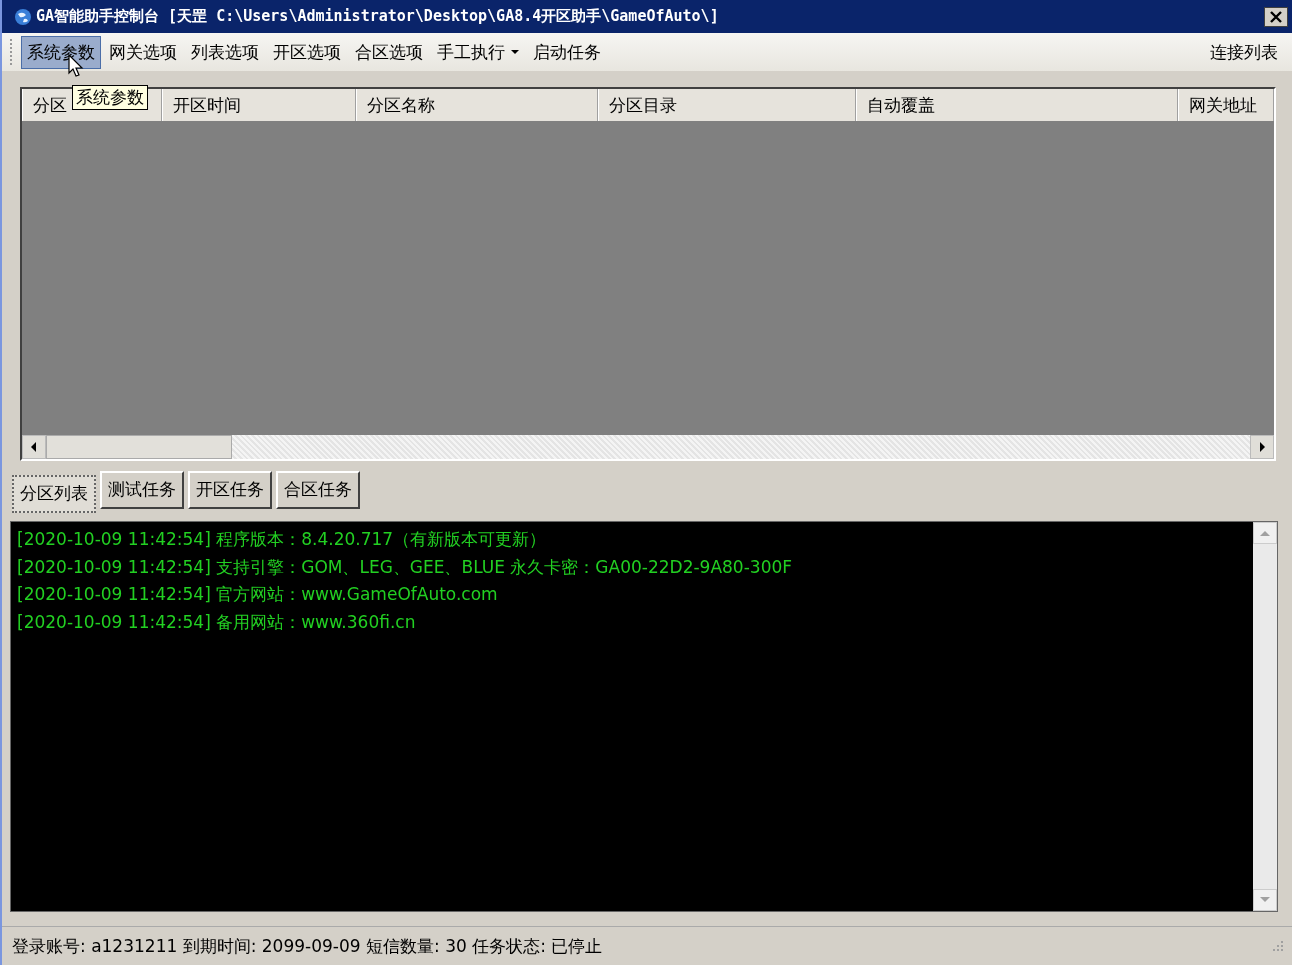 This screenshot has width=1292, height=965. I want to click on down-arrow-icon, so click(1265, 900).